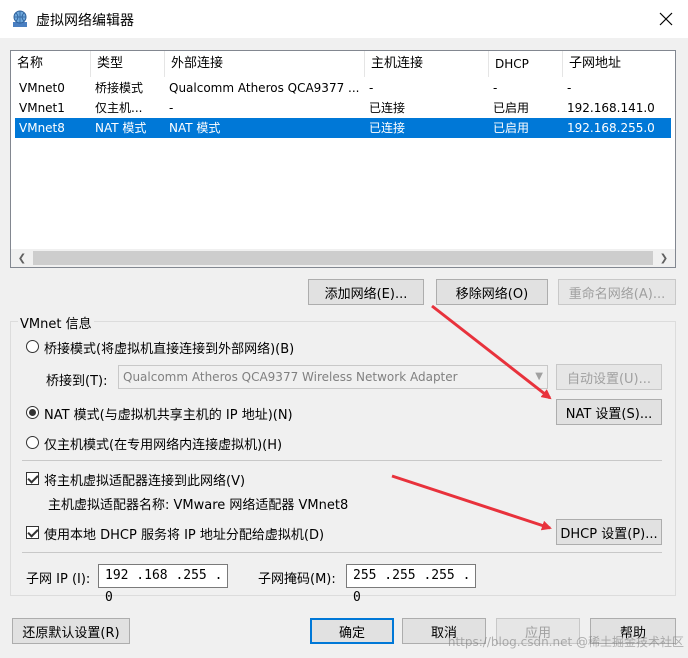 The height and width of the screenshot is (658, 688). I want to click on cell-subnet: 192.168.255.0, so click(611, 128).